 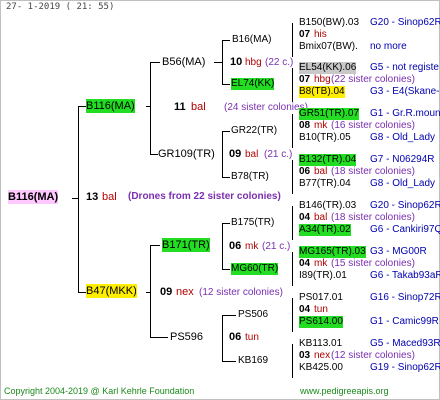 What do you see at coordinates (329, 23) in the screenshot?
I see `gen4-queen-name: B150(BW).03` at bounding box center [329, 23].